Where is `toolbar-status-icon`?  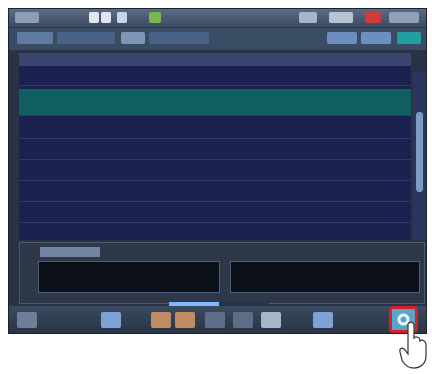 toolbar-status-icon is located at coordinates (155, 17).